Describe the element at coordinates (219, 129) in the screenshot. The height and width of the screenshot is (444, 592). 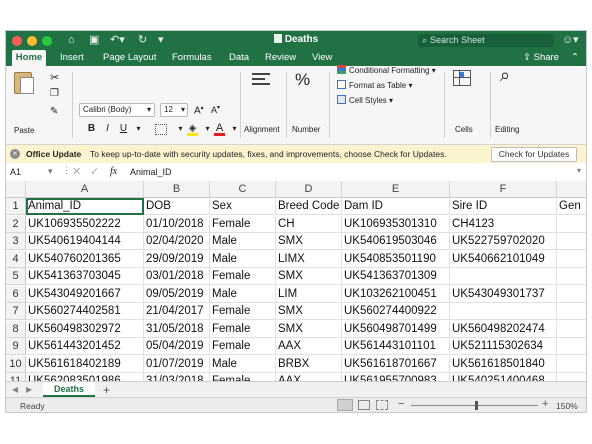
I see `font-color-icon: A` at that location.